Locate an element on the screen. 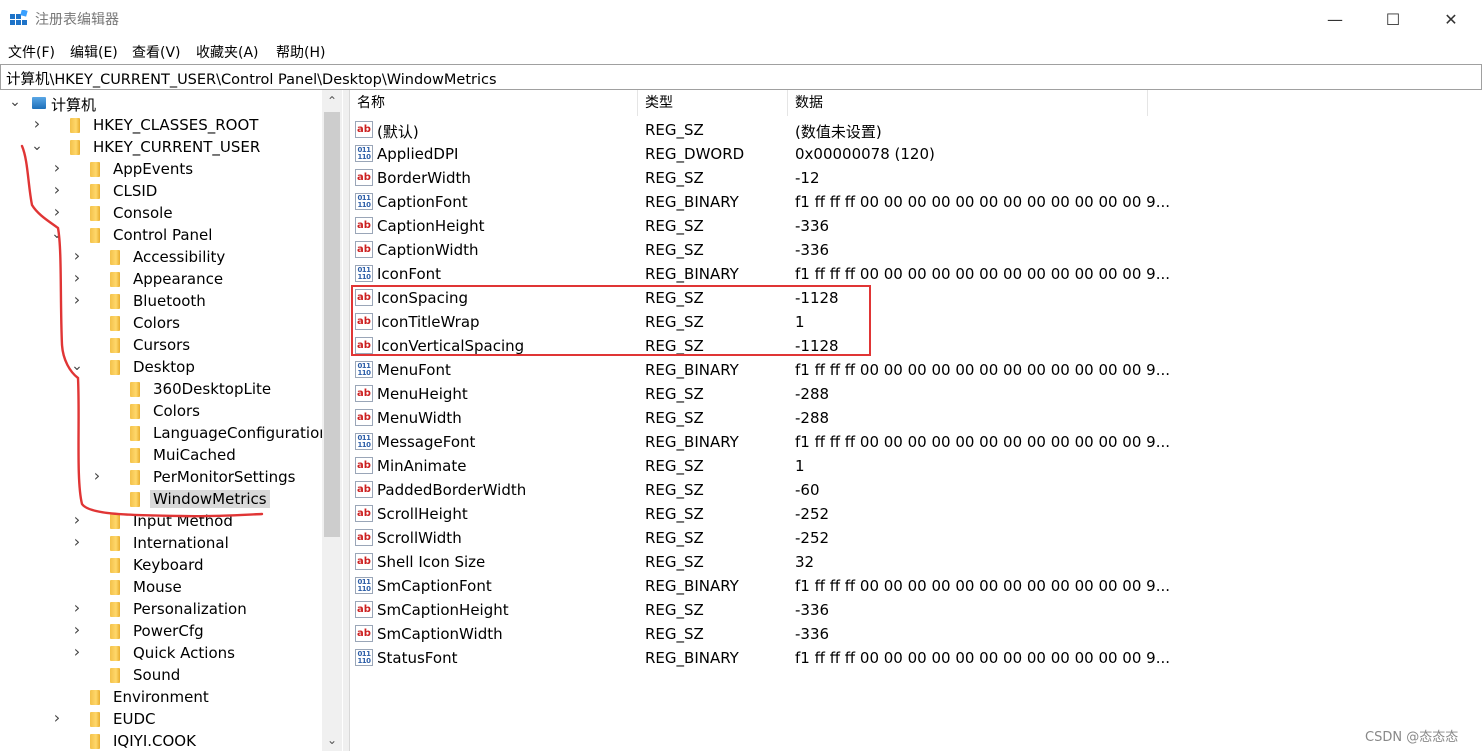 This screenshot has width=1482, height=751. value-row: ab CaptionWidth REG_SZ -336 is located at coordinates (750, 250).